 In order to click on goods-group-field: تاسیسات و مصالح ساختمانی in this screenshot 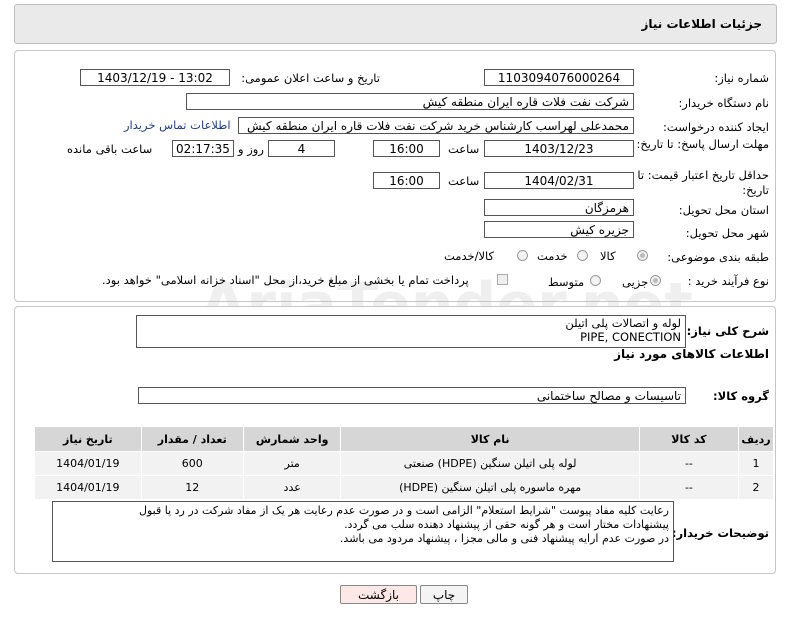, I will do `click(412, 395)`.